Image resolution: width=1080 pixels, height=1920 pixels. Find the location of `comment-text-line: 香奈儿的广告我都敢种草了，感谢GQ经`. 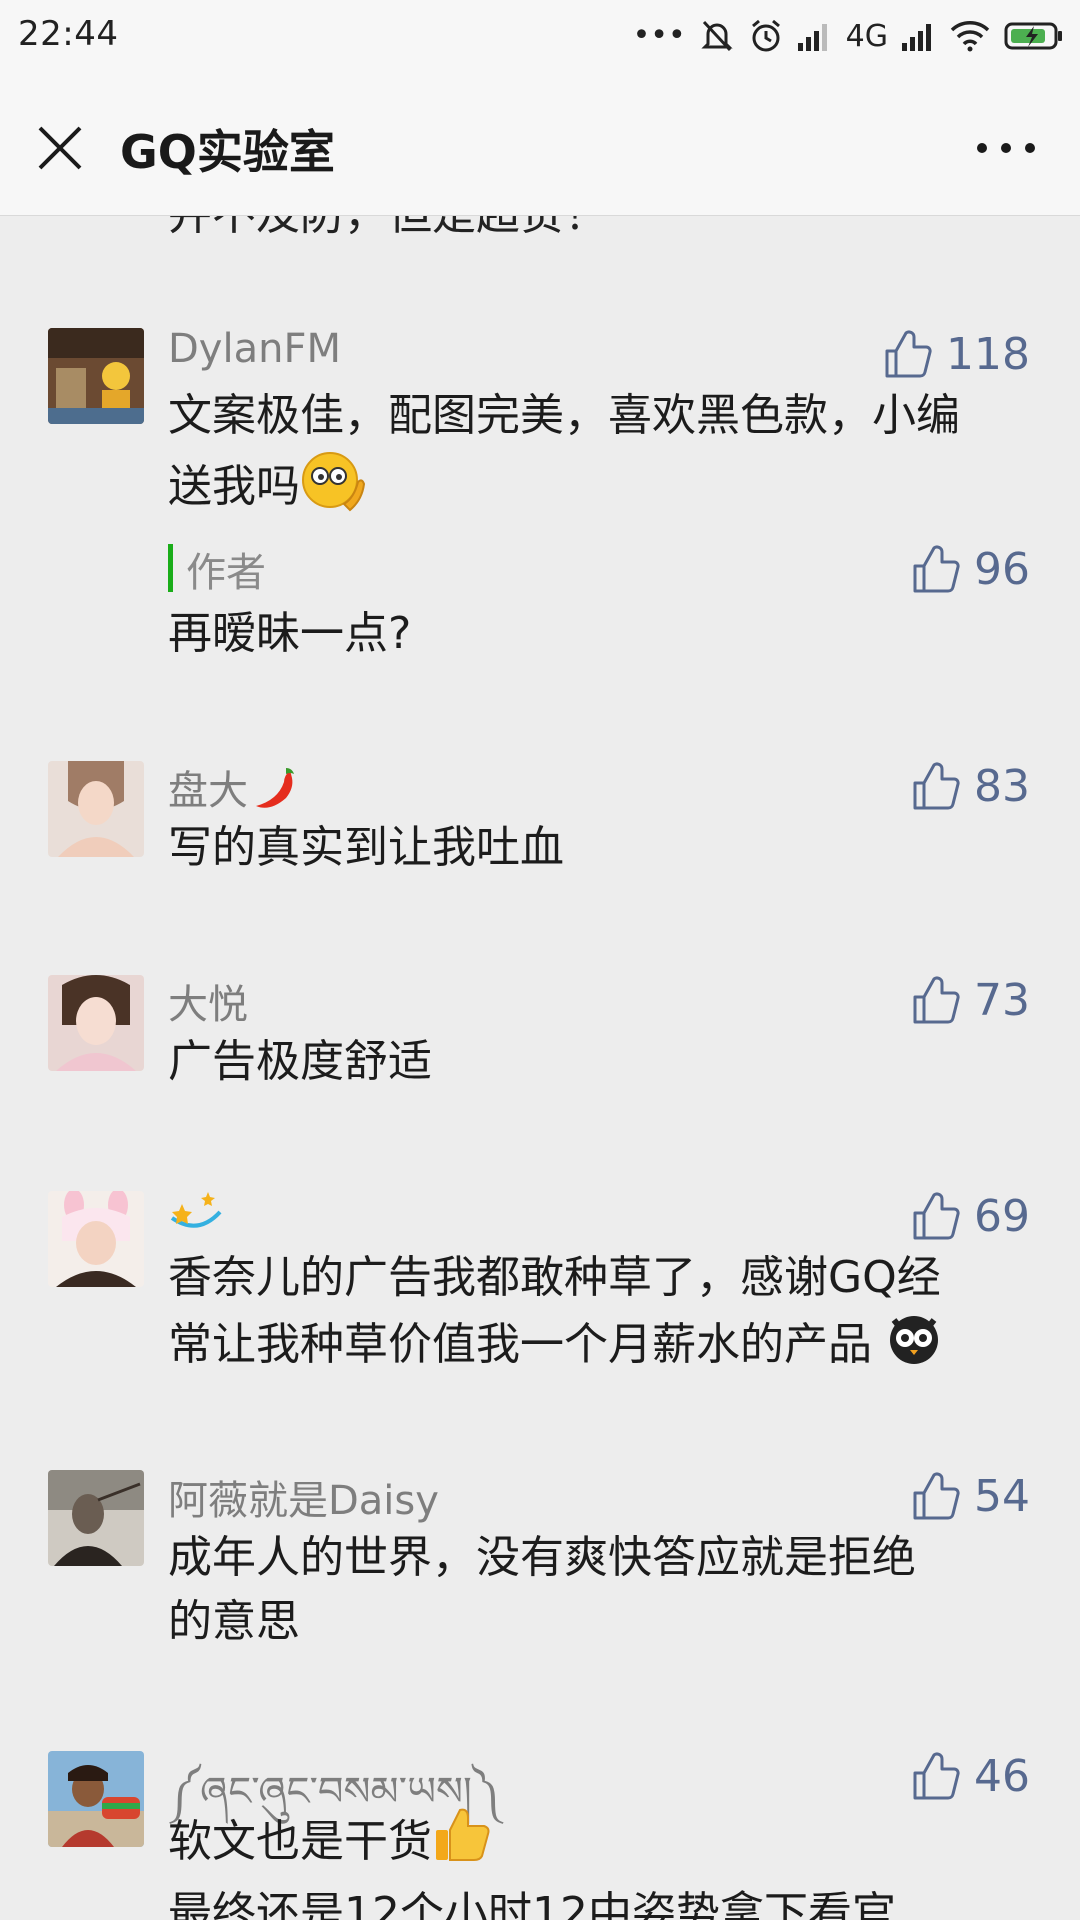

comment-text-line: 香奈儿的广告我都敢种草了，感谢GQ经 is located at coordinates (554, 1277).